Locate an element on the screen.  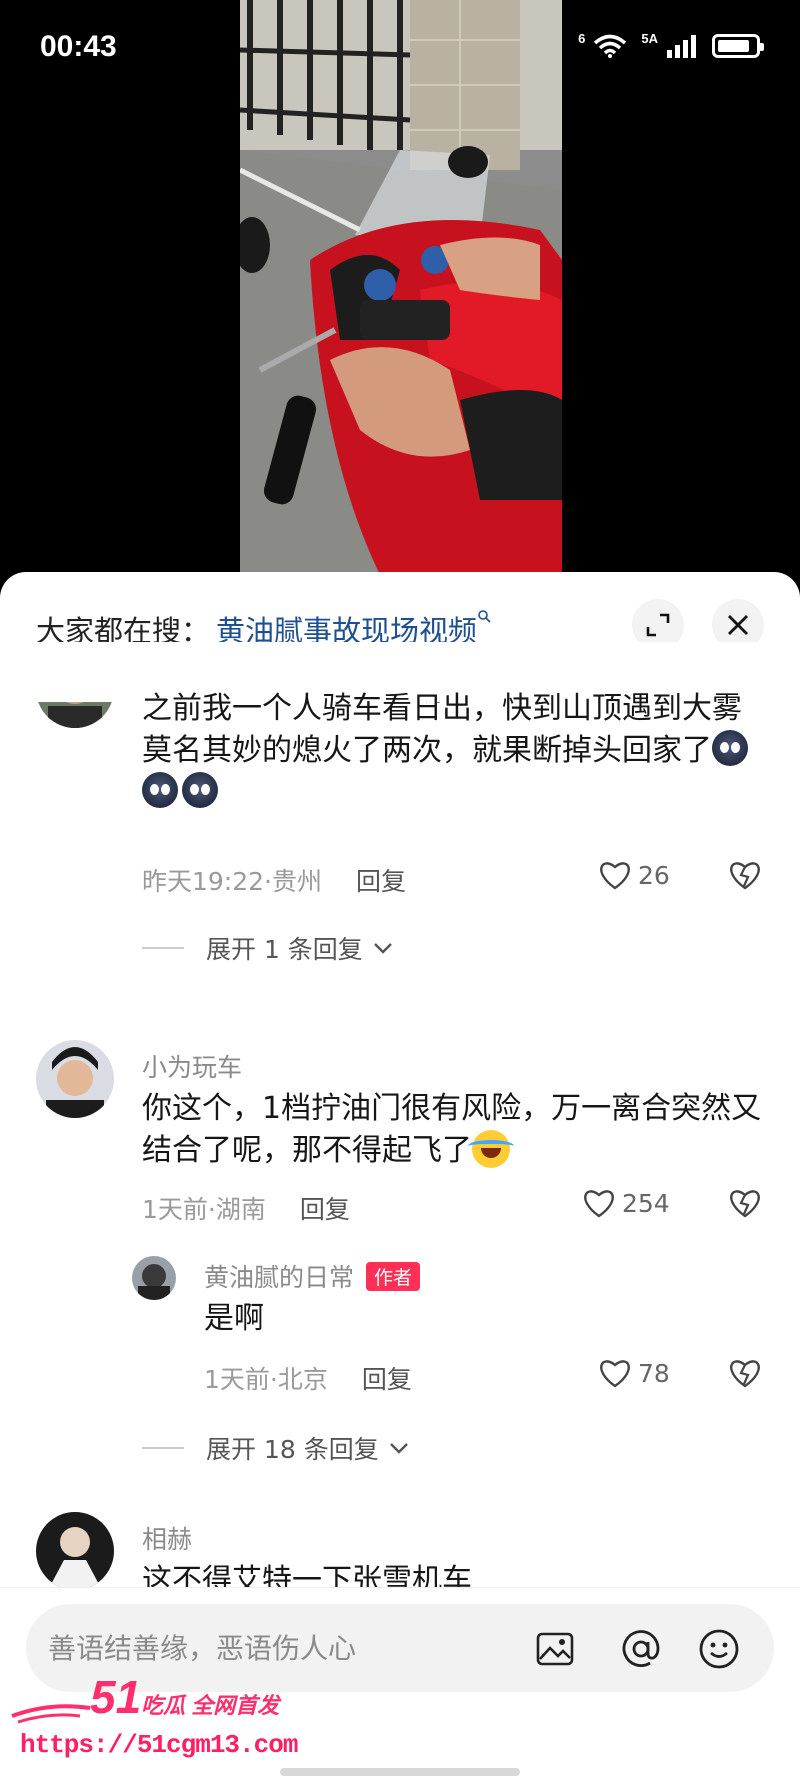
wifi-icon is located at coordinates (610, 46).